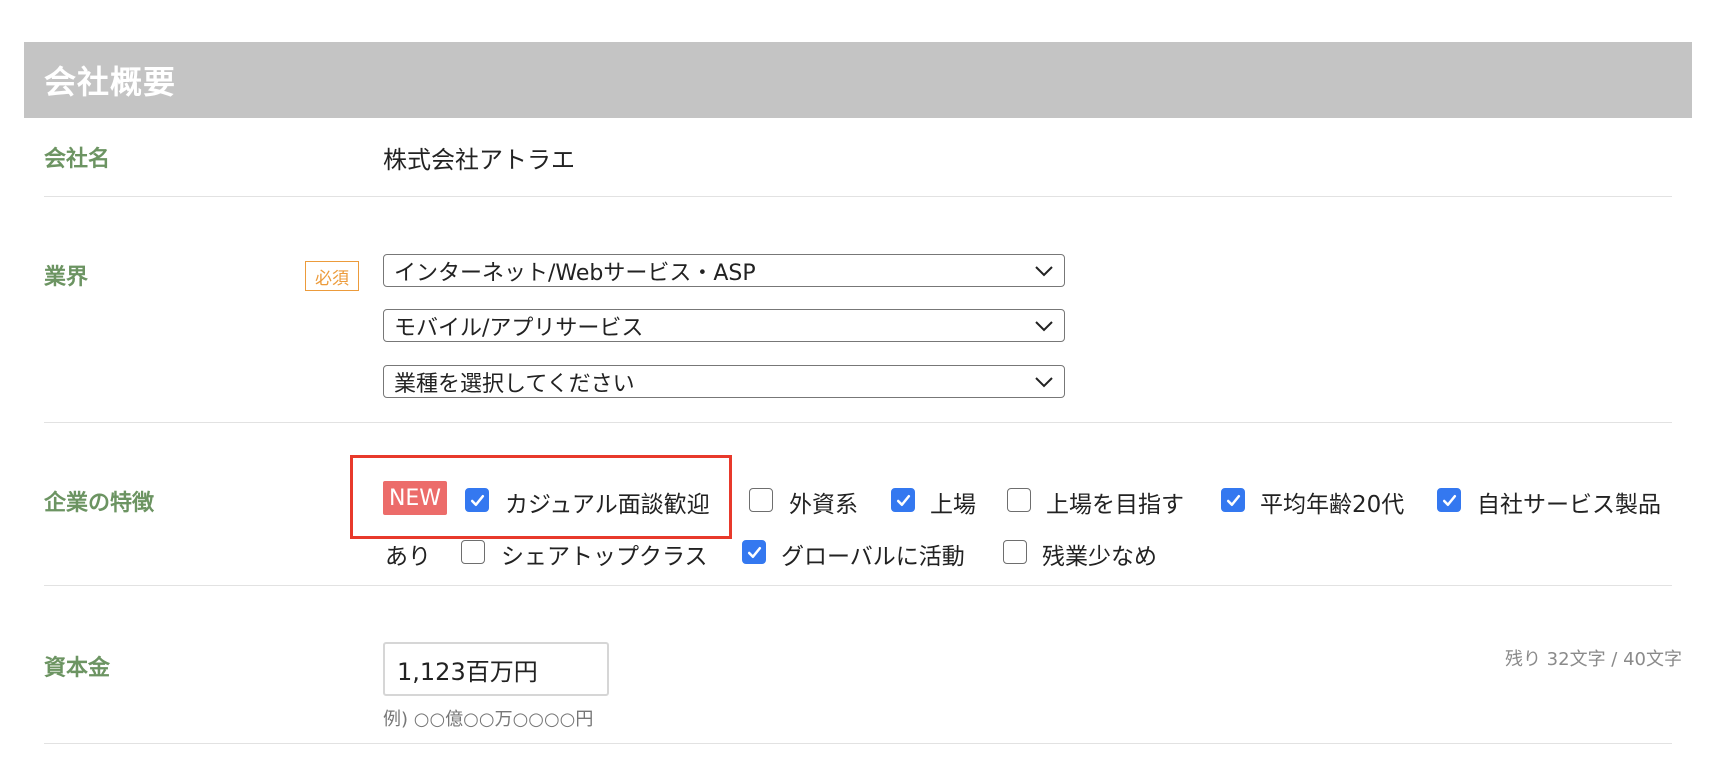  What do you see at coordinates (110, 82) in the screenshot?
I see `section-title: 会社概要` at bounding box center [110, 82].